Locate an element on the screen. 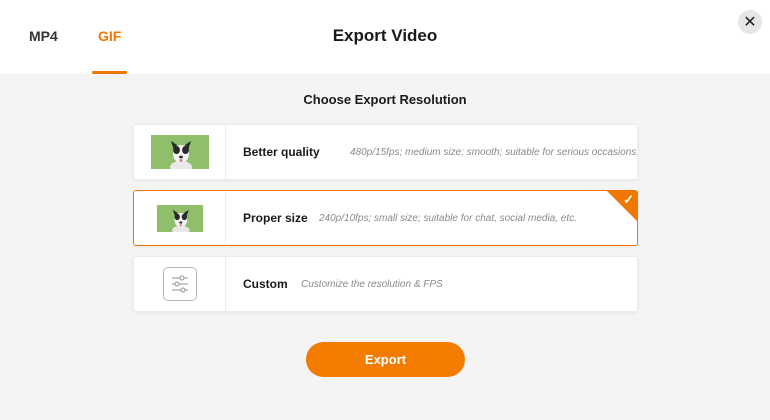  option-name: Custom is located at coordinates (265, 284).